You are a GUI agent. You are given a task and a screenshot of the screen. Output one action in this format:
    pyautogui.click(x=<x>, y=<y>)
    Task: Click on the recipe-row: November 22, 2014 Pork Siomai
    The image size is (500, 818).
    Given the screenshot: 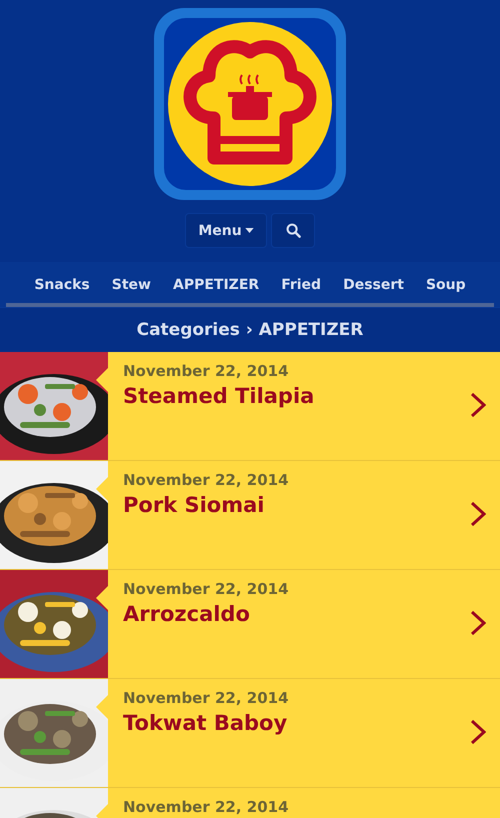 What is the action you would take?
    pyautogui.click(x=250, y=515)
    